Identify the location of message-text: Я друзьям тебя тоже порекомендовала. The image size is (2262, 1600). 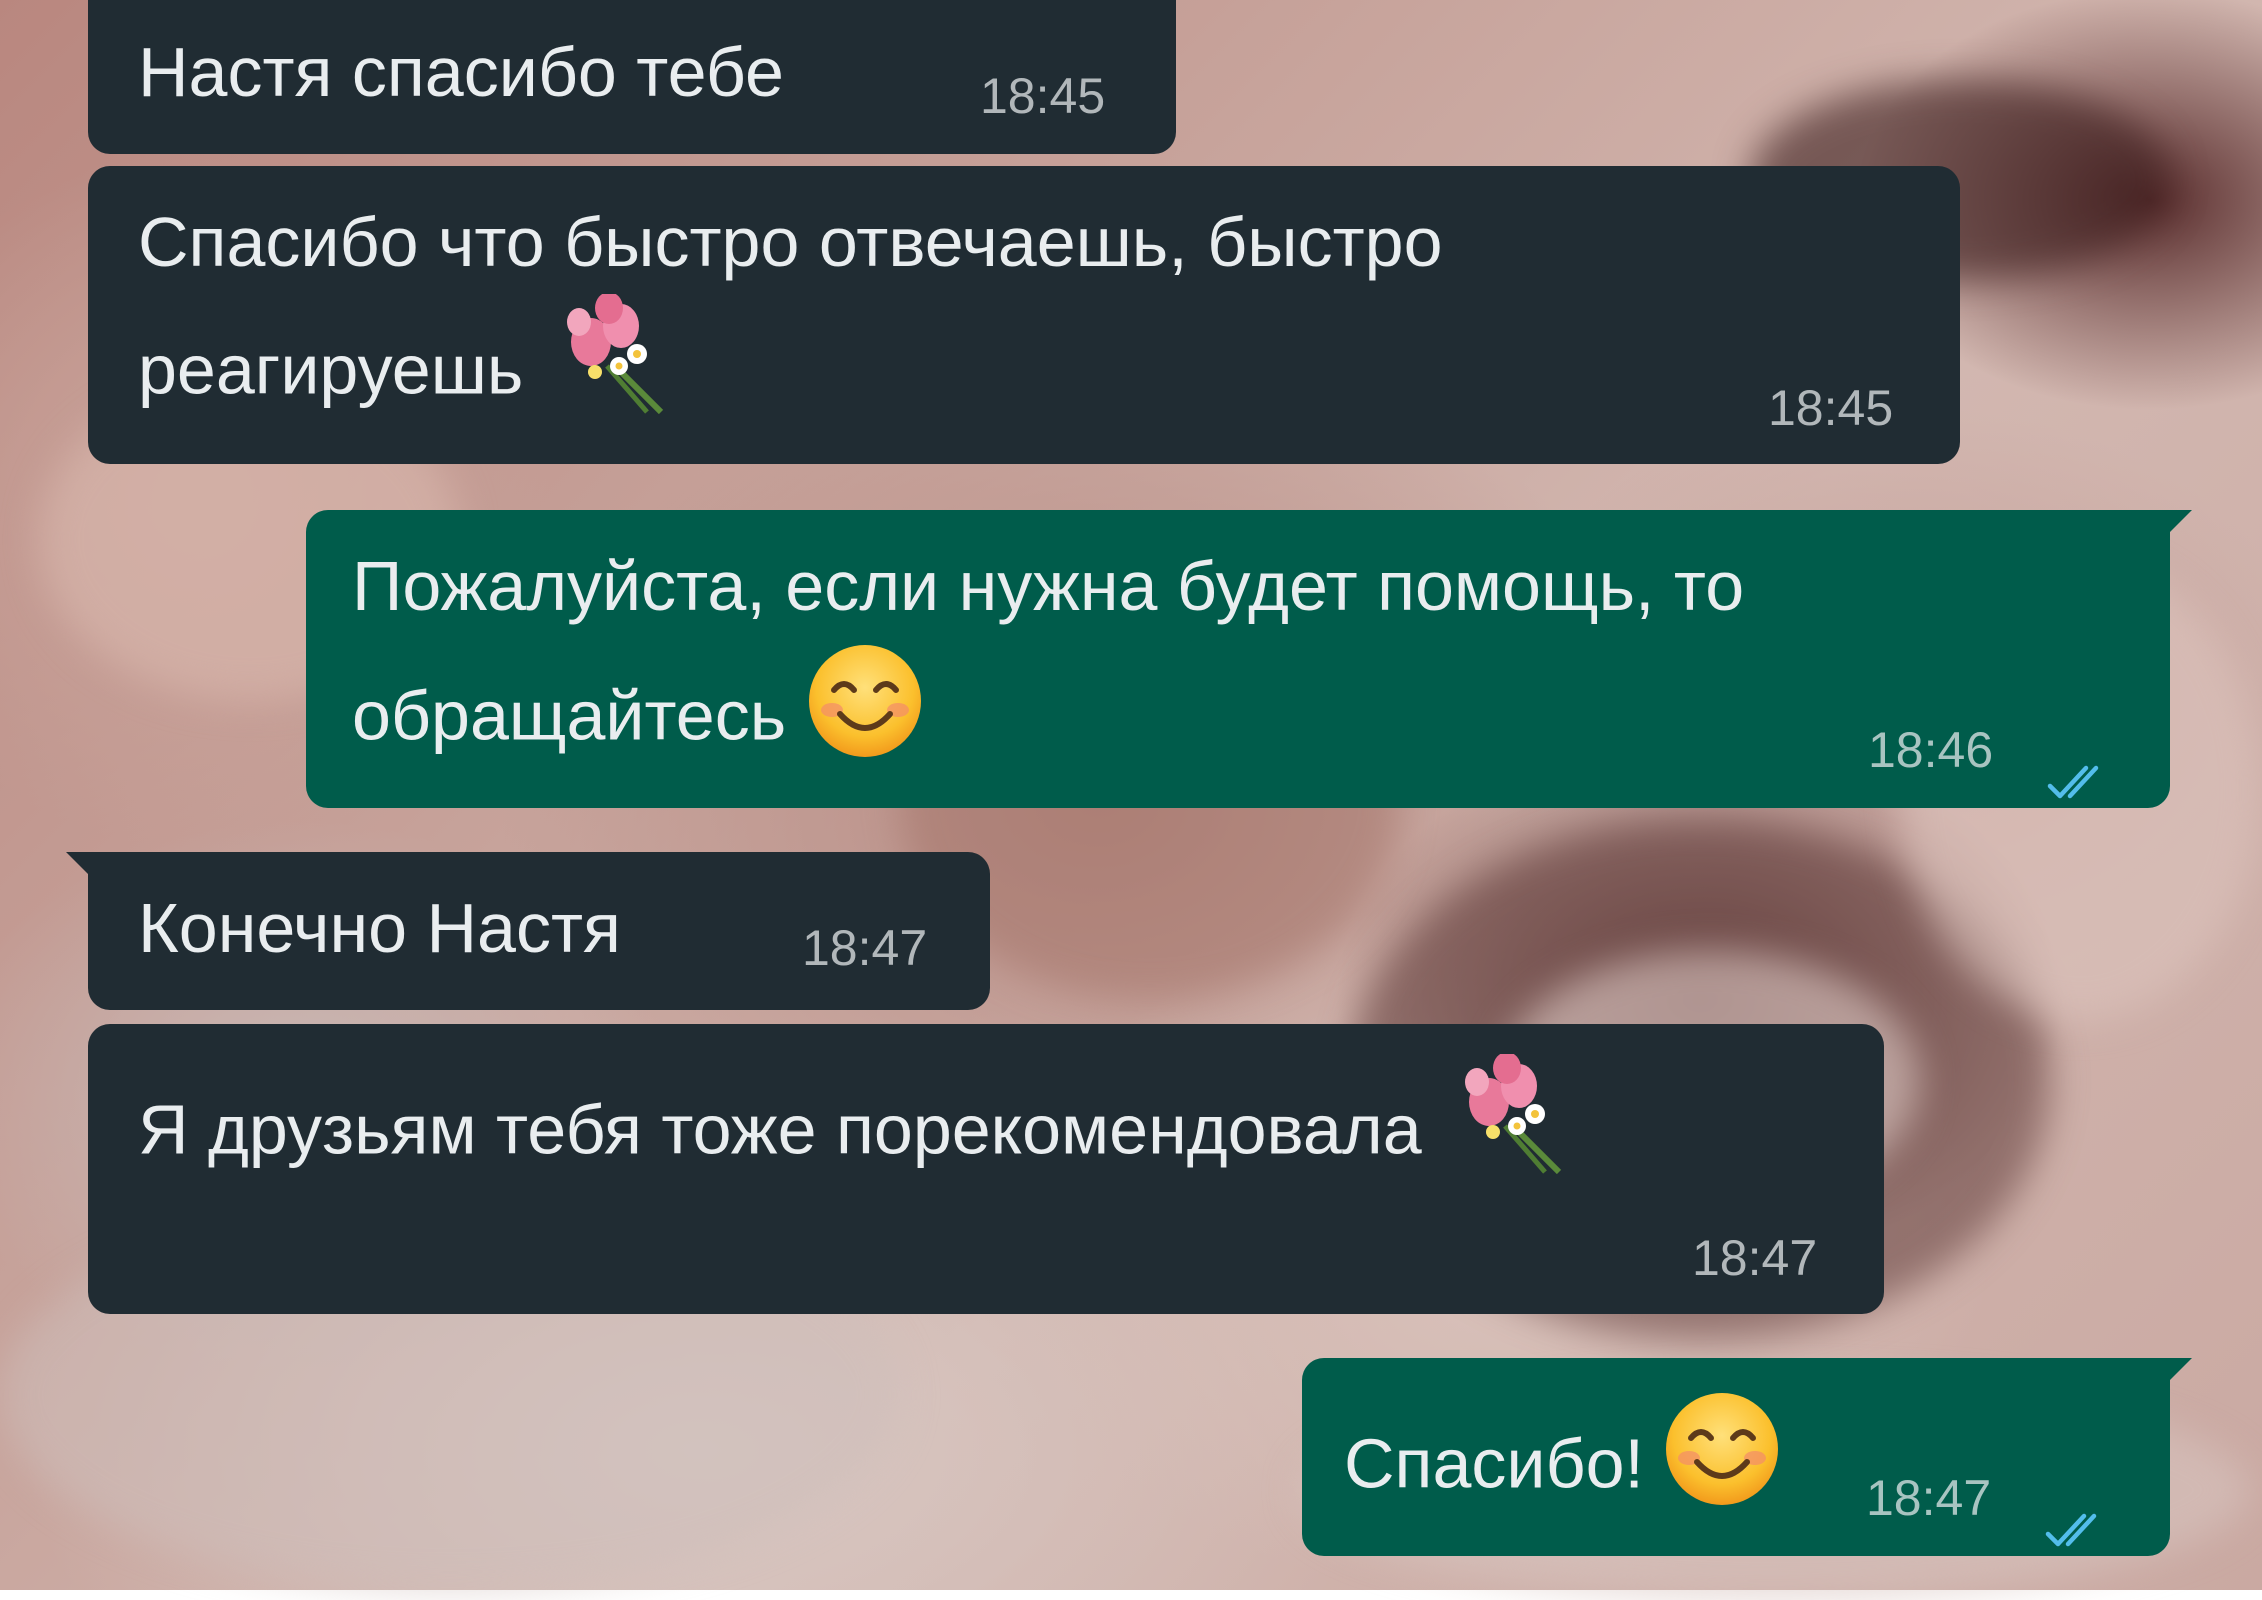
(780, 1129).